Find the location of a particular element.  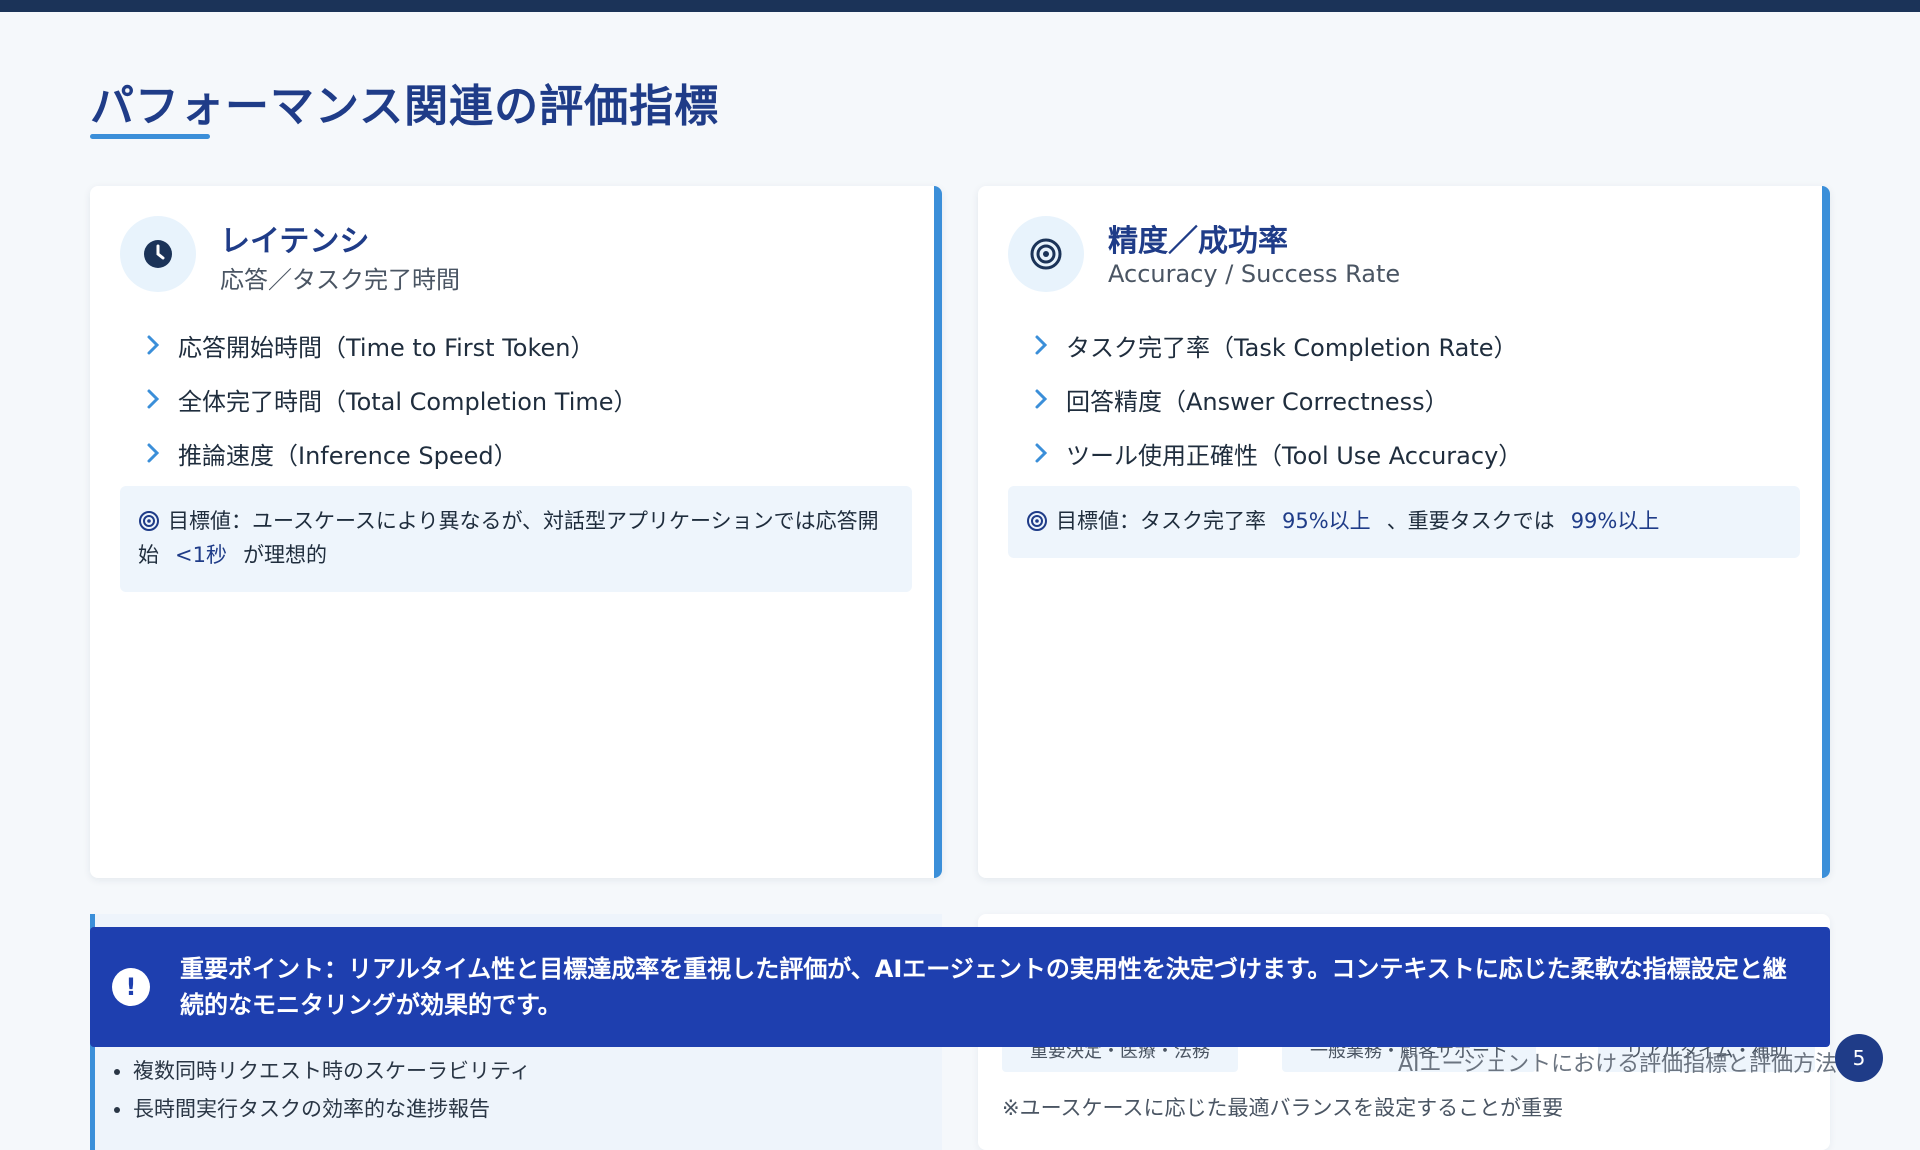

target-box: 目標値：タスク完了率 95%以上 、重要タスクでは 99%以上 is located at coordinates (1404, 522).